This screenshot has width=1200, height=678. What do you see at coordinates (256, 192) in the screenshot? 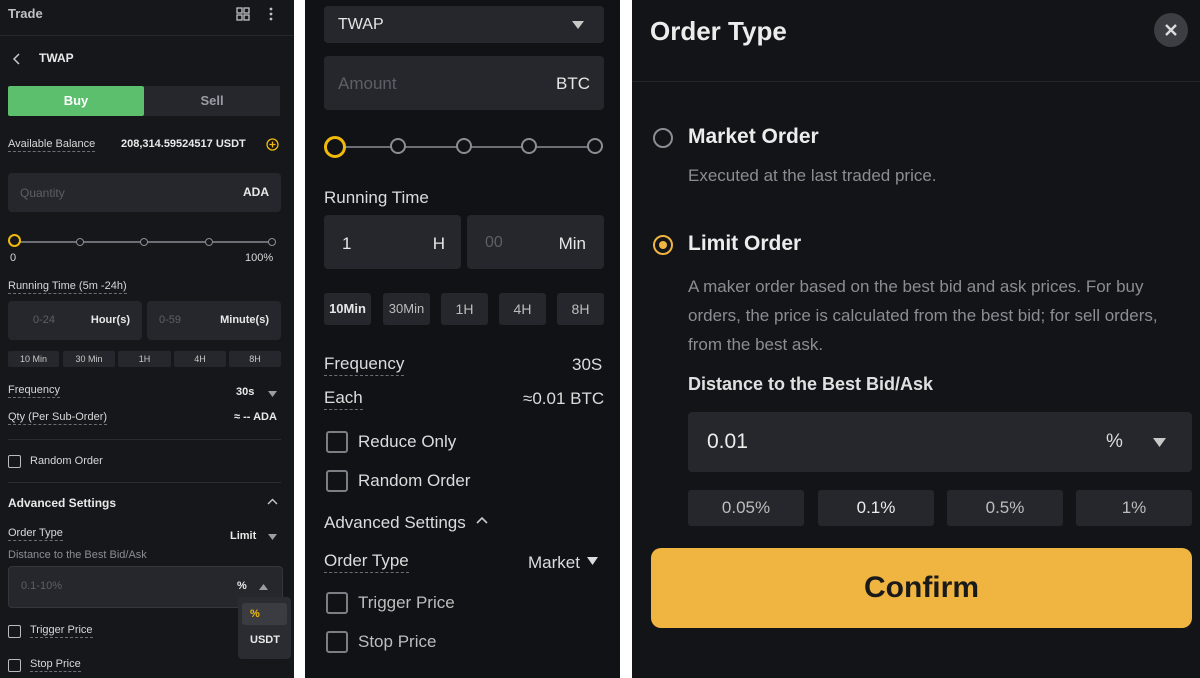
I see `quantity-unit: ADA` at bounding box center [256, 192].